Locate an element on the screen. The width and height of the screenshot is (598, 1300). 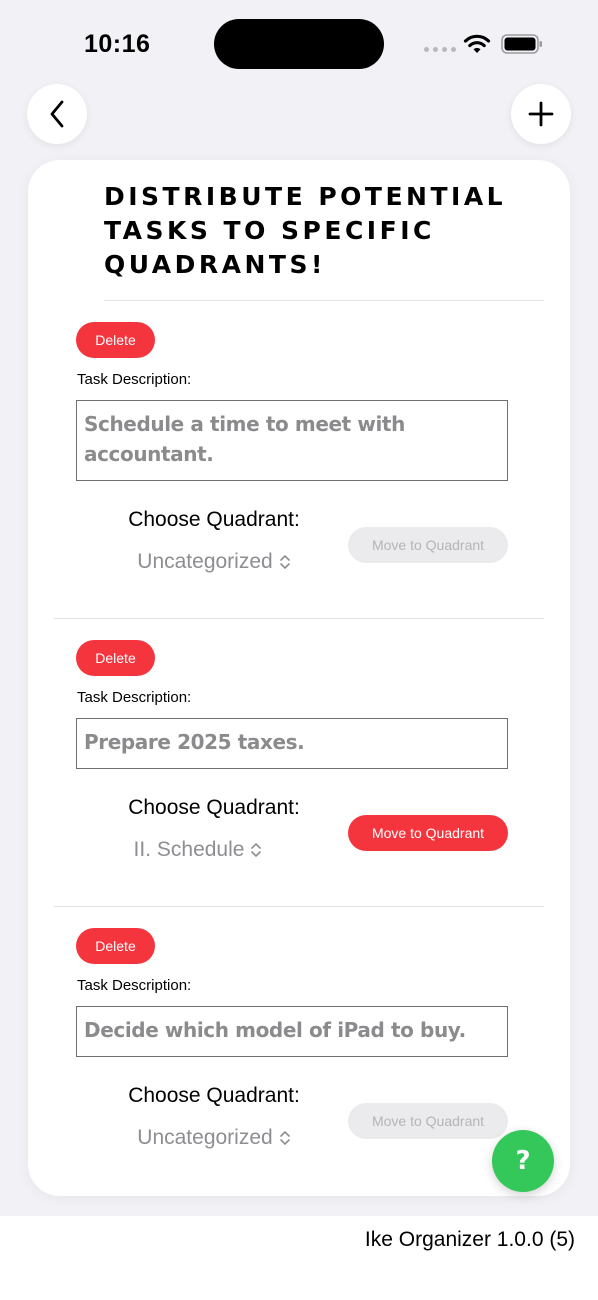
quadrant-picker: II. Schedule is located at coordinates (198, 850).